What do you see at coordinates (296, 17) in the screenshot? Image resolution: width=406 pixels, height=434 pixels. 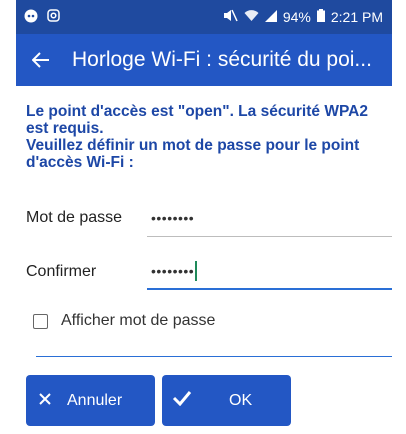 I see `battery-percentage: 94%` at bounding box center [296, 17].